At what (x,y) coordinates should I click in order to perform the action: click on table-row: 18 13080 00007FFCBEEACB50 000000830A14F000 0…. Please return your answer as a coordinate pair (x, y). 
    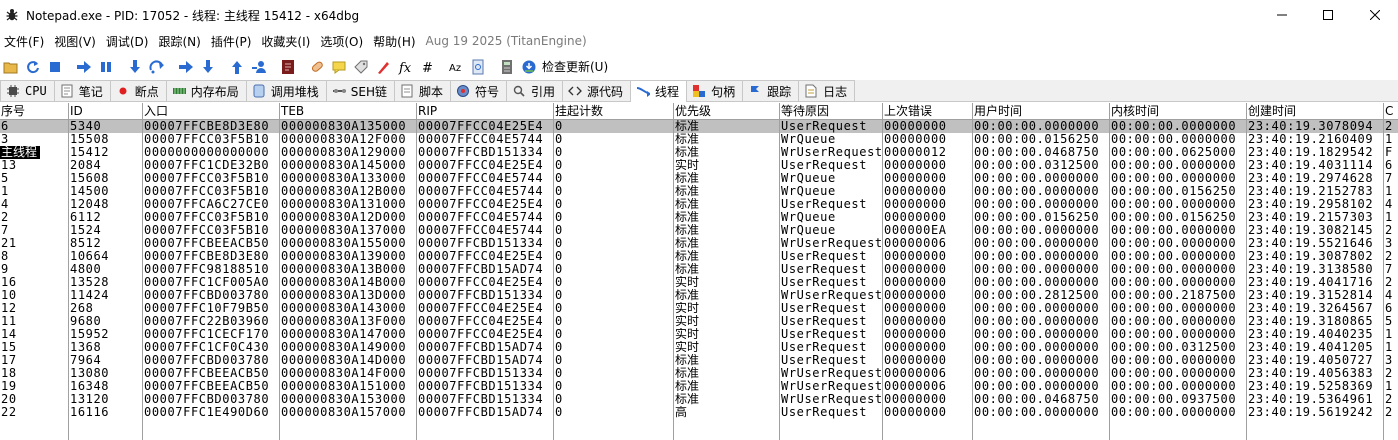
    Looking at the image, I should click on (699, 373).